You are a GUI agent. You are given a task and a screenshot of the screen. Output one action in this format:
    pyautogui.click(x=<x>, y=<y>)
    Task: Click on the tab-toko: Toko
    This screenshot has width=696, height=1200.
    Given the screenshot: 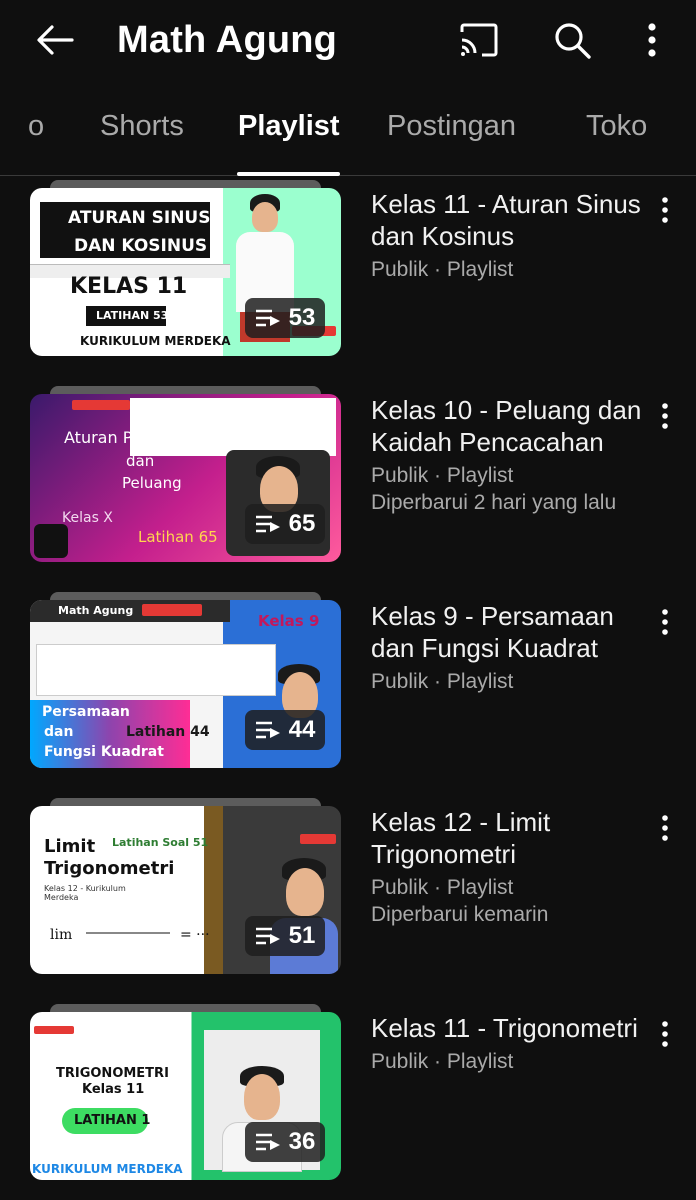 What is the action you would take?
    pyautogui.click(x=616, y=126)
    